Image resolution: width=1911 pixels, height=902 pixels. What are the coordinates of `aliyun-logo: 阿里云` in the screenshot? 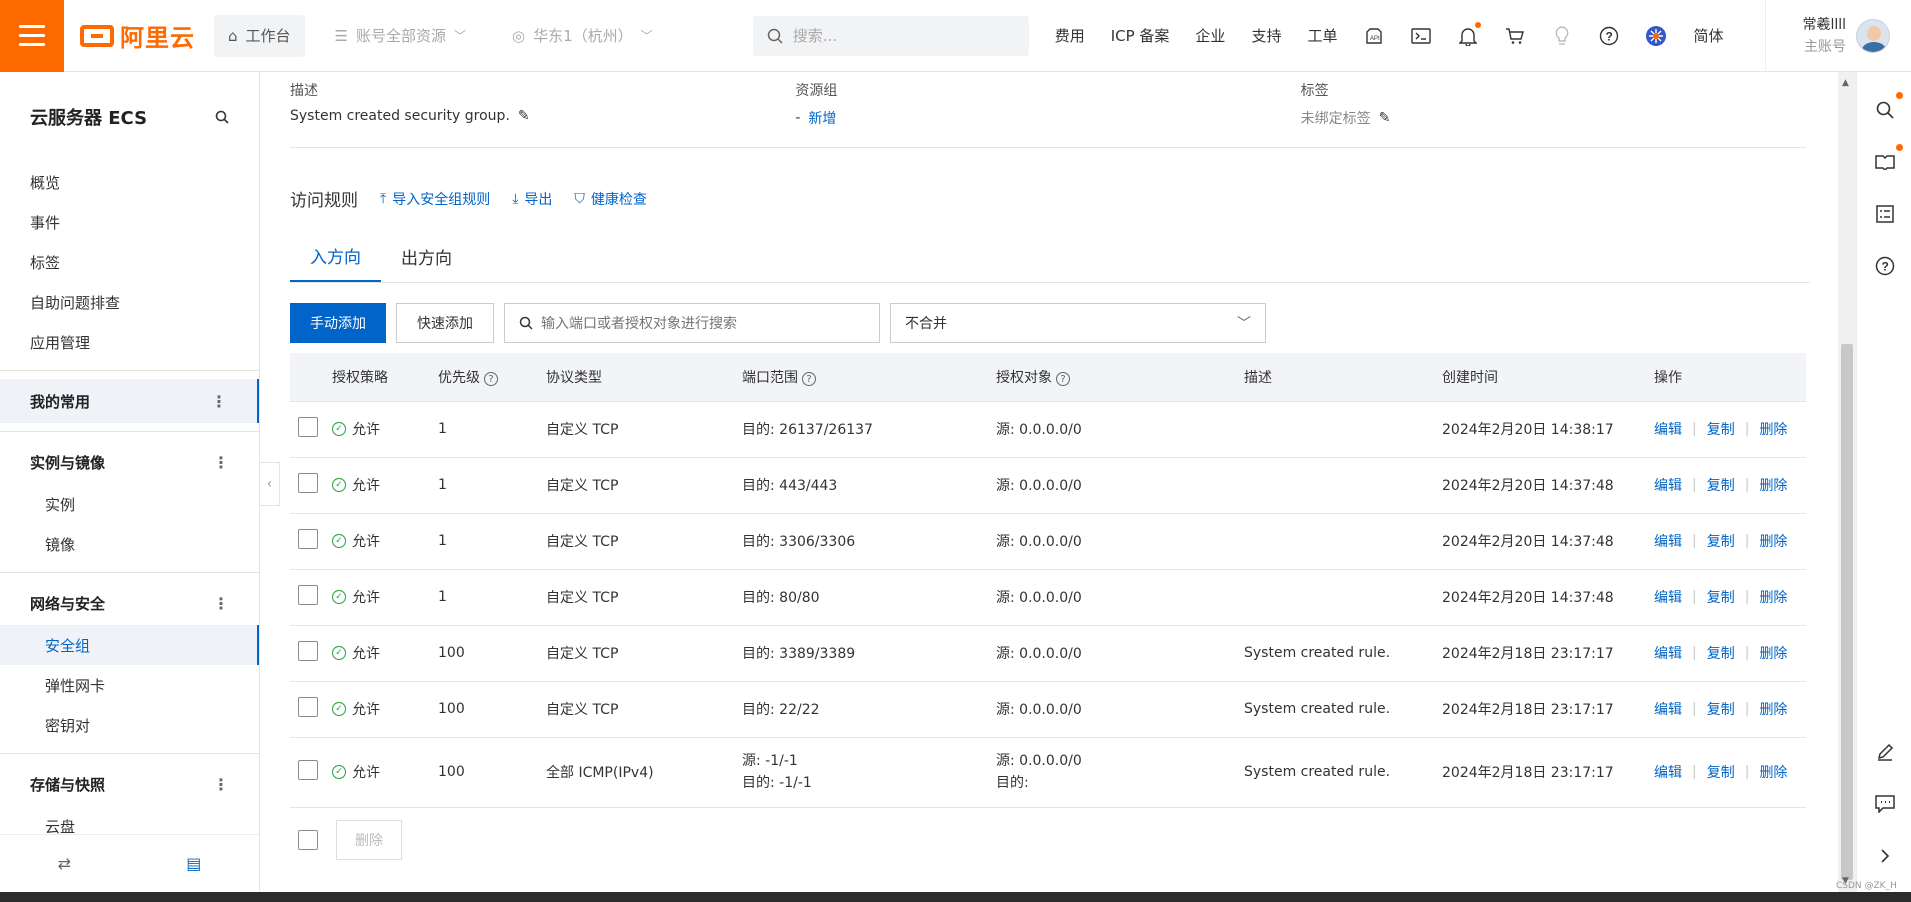 It's located at (140, 35).